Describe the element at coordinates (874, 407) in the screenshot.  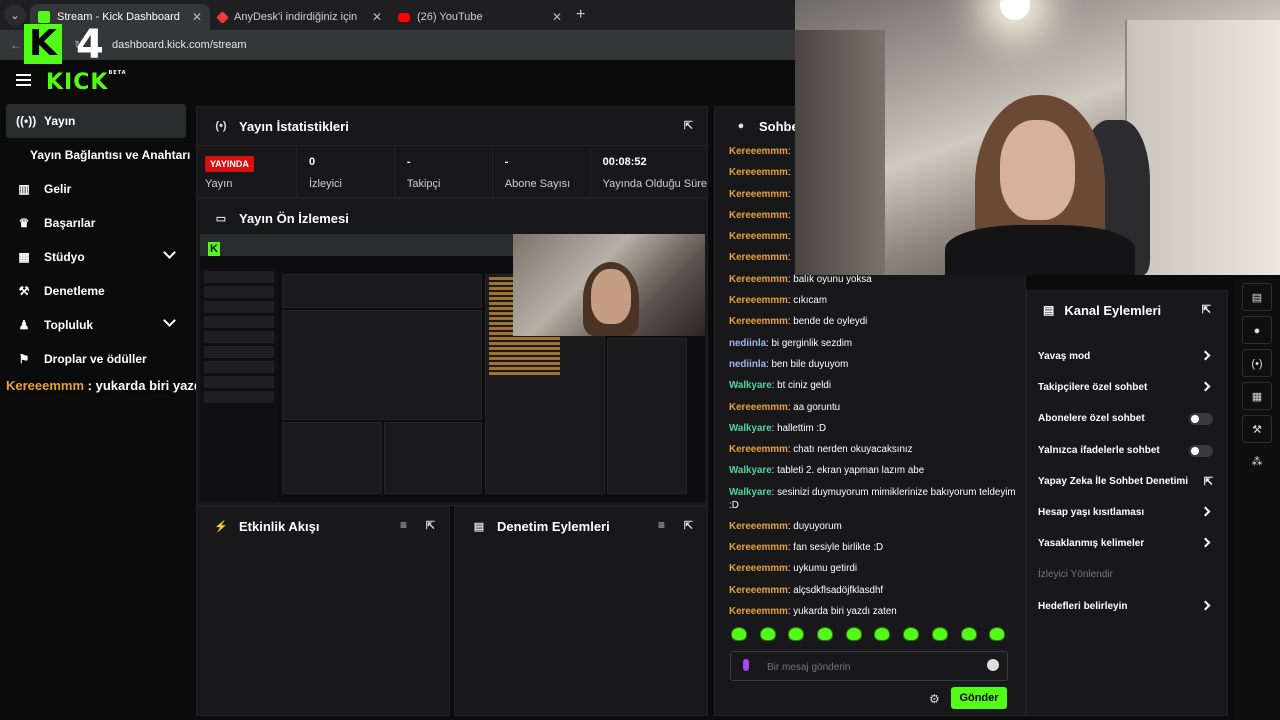
I see `chat-message: Kereeemmm: aa goruntu` at that location.